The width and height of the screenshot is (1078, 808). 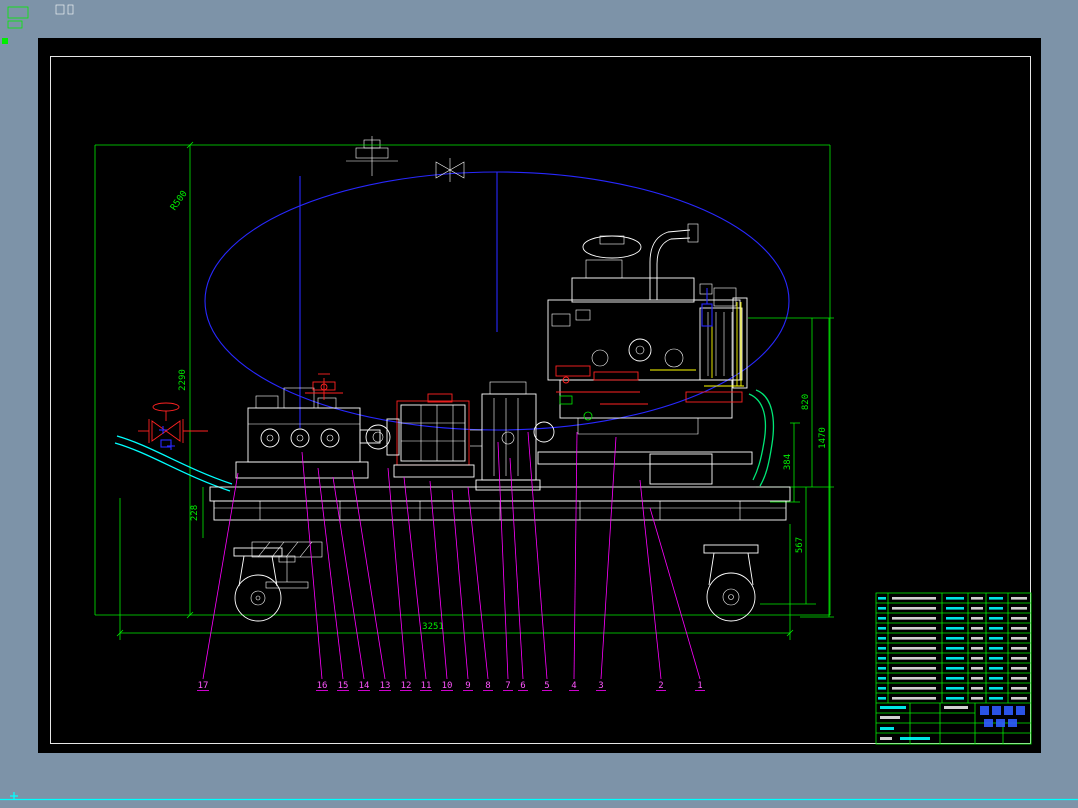 I want to click on dim-overall-length: 3251, so click(x=433, y=627).